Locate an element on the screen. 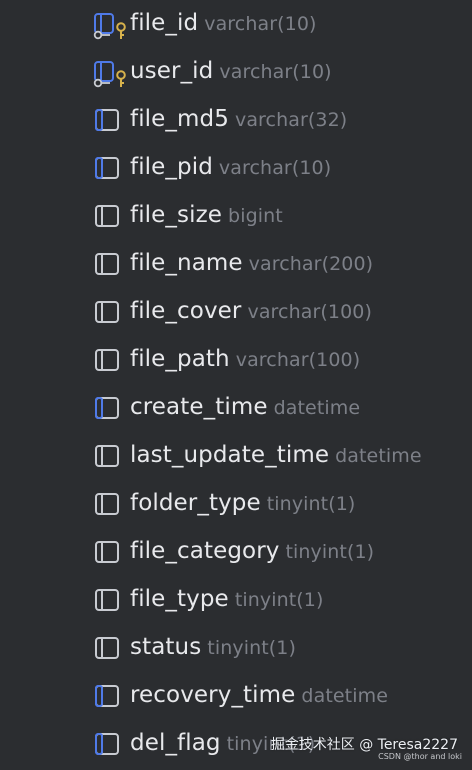  column-label: user_id varchar(10) is located at coordinates (231, 71).